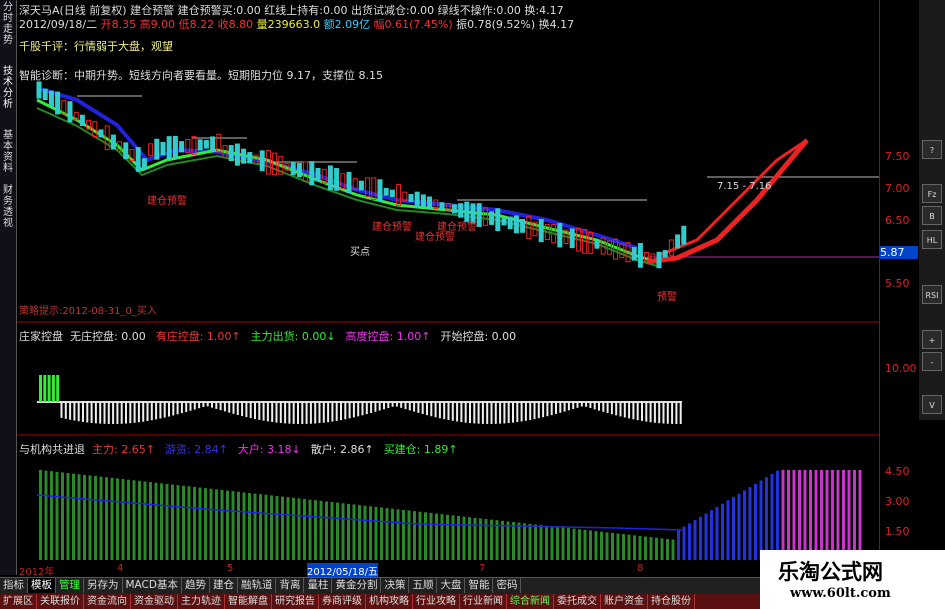 The width and height of the screenshot is (945, 609). I want to click on indicator-tab: MACD基本, so click(152, 585).